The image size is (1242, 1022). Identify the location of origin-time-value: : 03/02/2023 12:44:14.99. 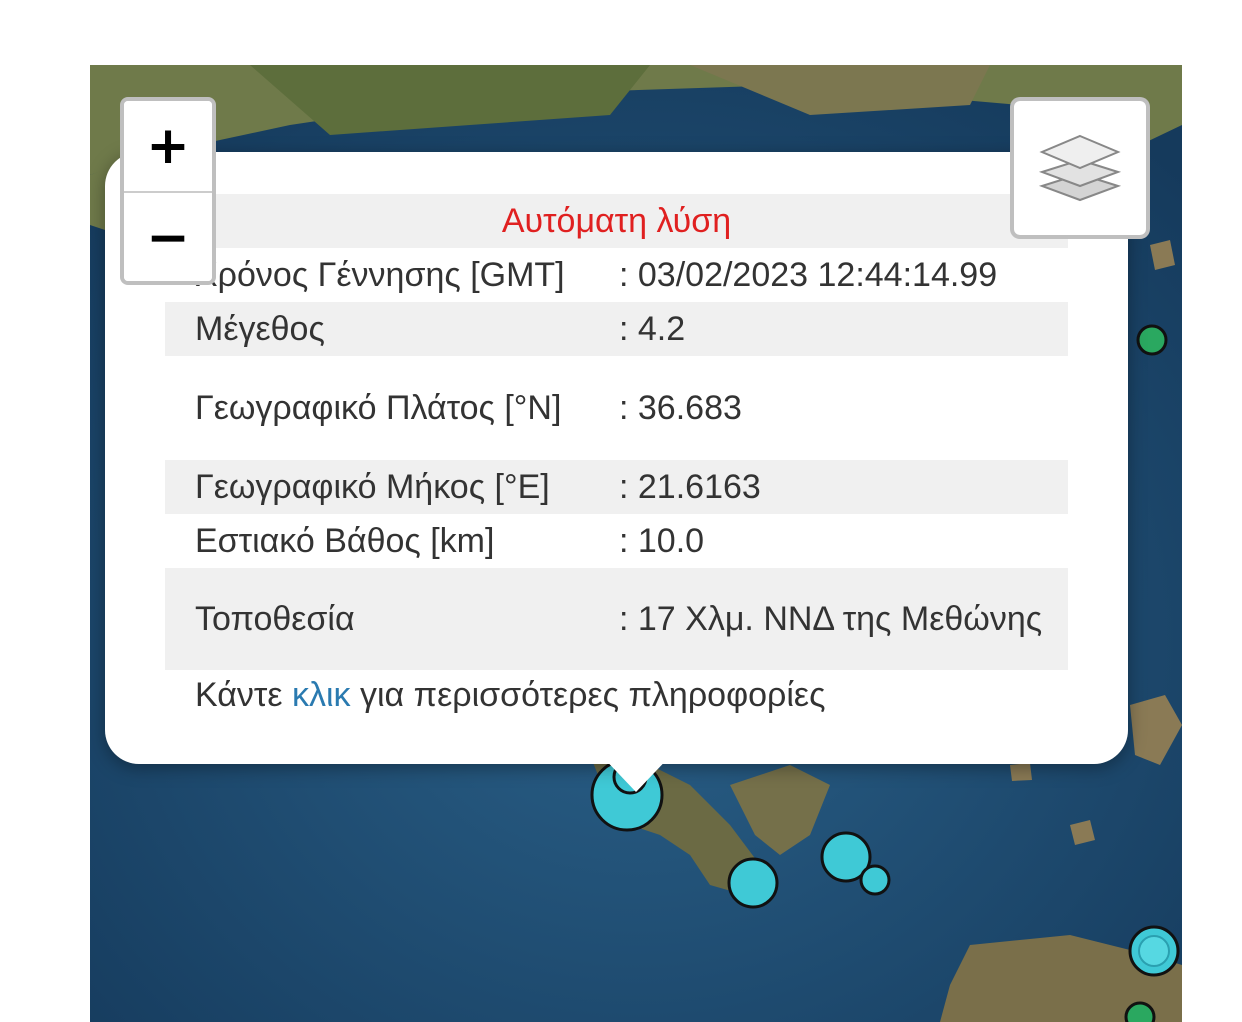
(808, 275).